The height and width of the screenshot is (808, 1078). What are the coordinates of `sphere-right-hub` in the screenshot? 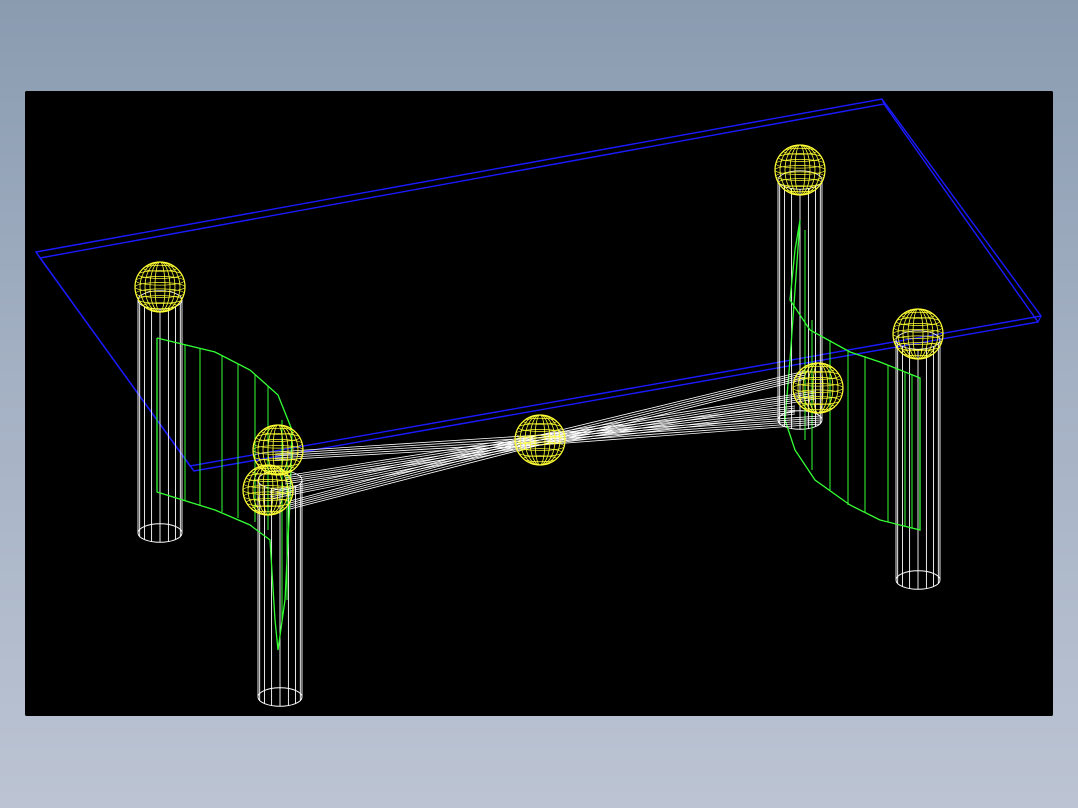 It's located at (818, 388).